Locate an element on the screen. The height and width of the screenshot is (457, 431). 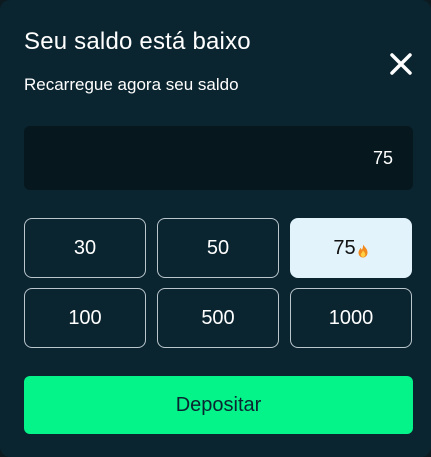
modal-title: Seu saldo está baixo is located at coordinates (137, 41).